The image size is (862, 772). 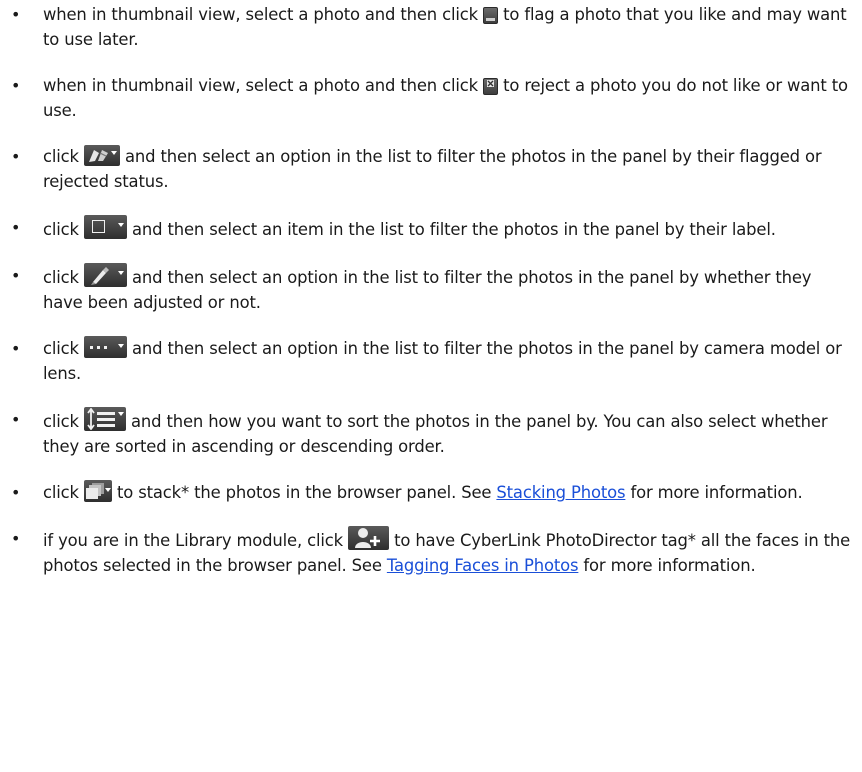 What do you see at coordinates (101, 155) in the screenshot?
I see `flag-filter-dropdown-icon` at bounding box center [101, 155].